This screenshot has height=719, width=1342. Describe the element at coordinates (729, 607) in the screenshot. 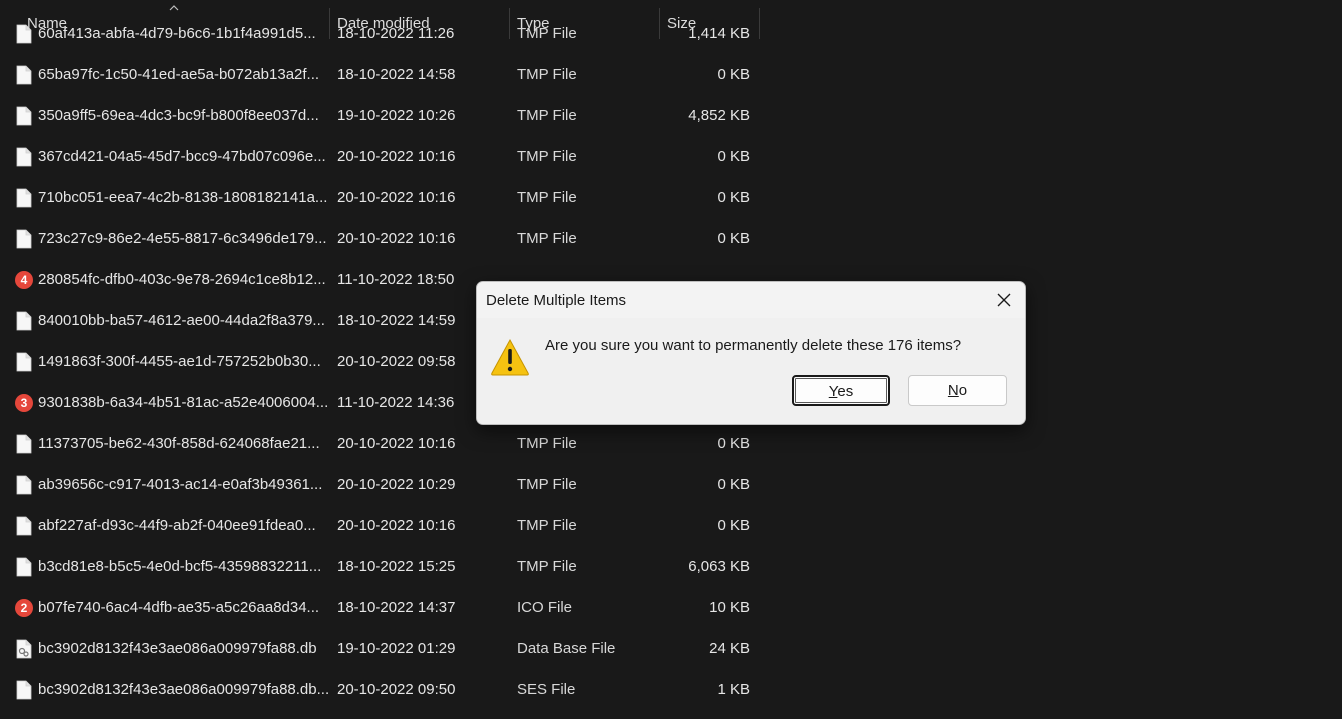

I see `file-size: 10 KB` at that location.